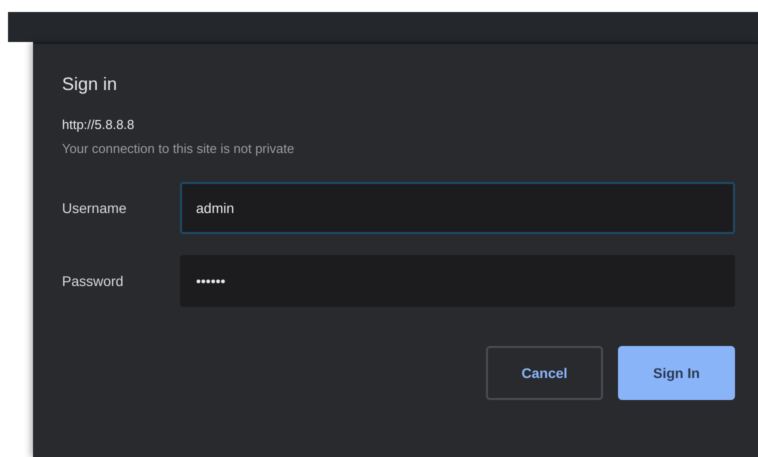 This screenshot has width=758, height=457. What do you see at coordinates (95, 208) in the screenshot?
I see `field-label: Username` at bounding box center [95, 208].